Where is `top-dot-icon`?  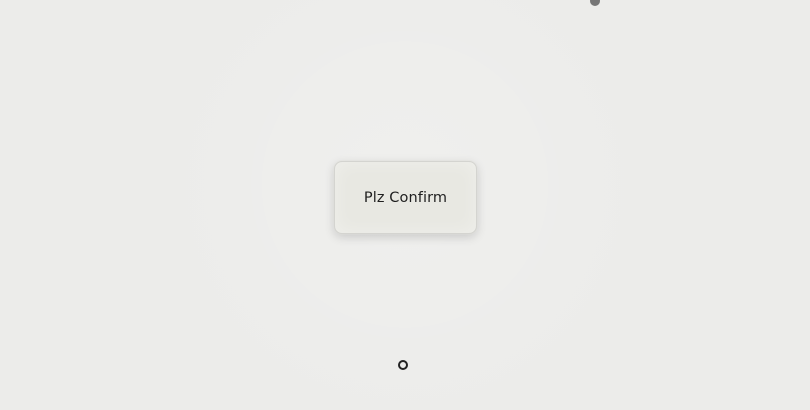
top-dot-icon is located at coordinates (595, 3).